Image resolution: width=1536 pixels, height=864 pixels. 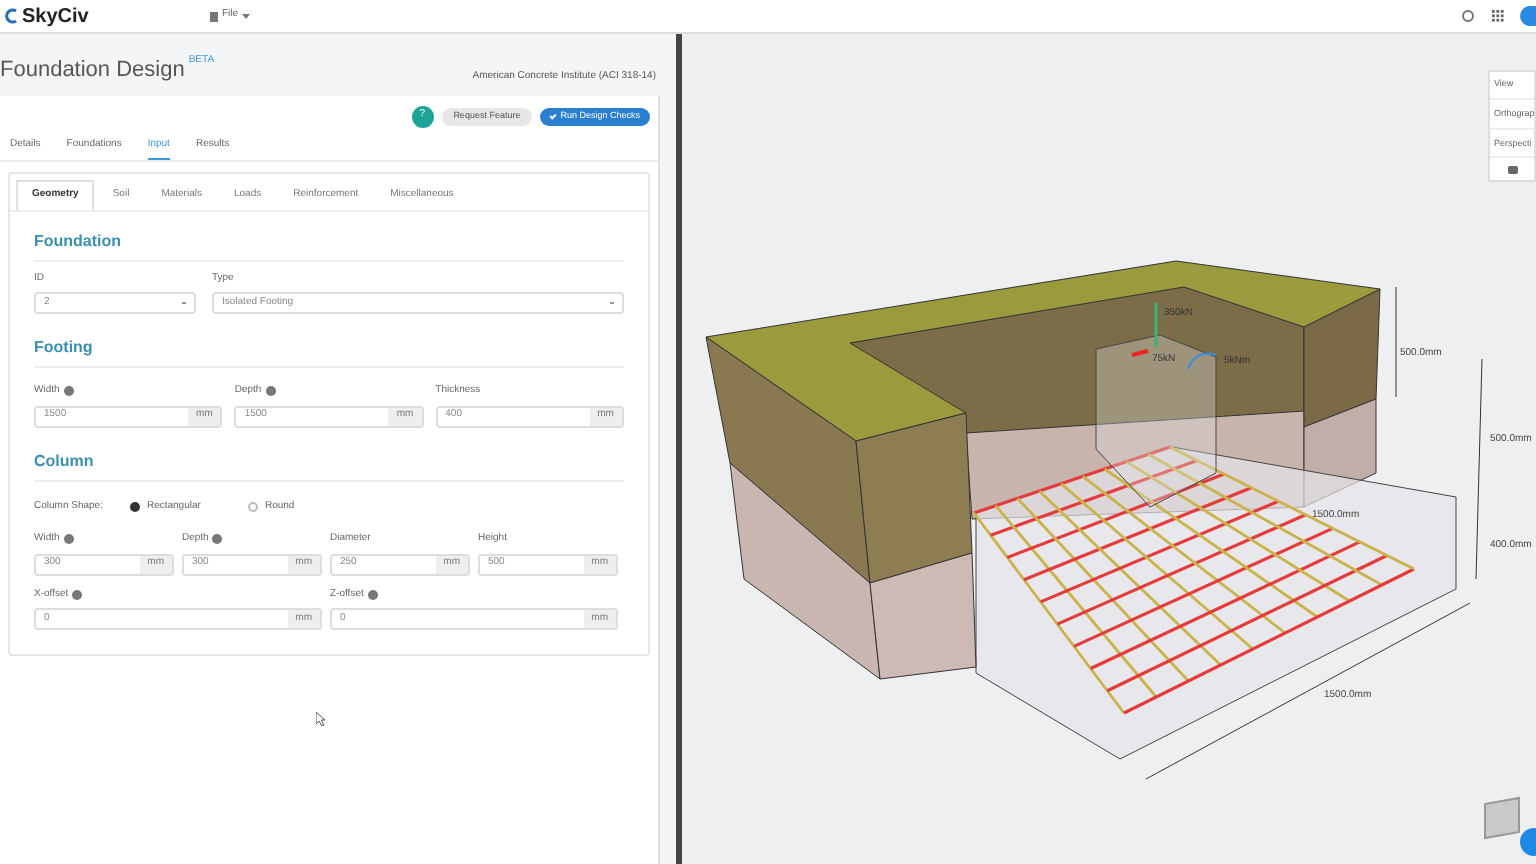 What do you see at coordinates (321, 719) in the screenshot?
I see `cursor-icon` at bounding box center [321, 719].